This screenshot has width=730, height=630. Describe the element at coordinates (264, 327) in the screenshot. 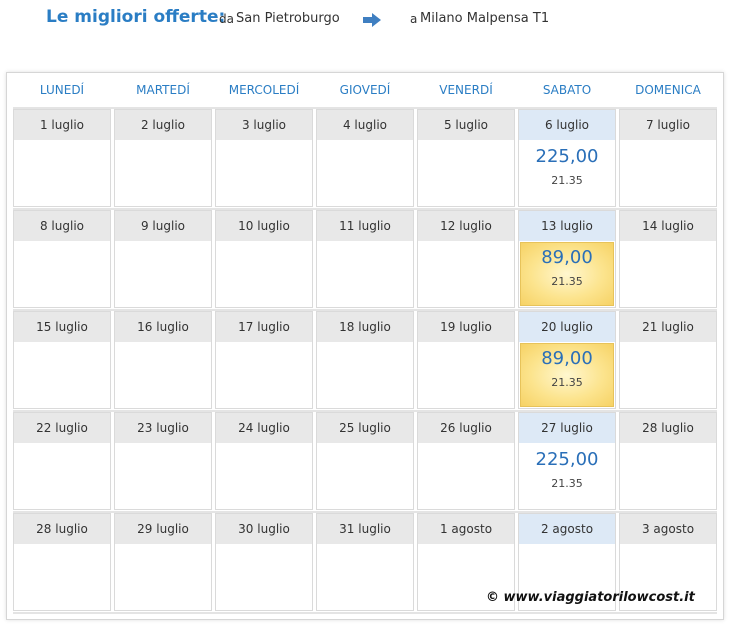

I see `day-date-label: 17 luglio` at that location.